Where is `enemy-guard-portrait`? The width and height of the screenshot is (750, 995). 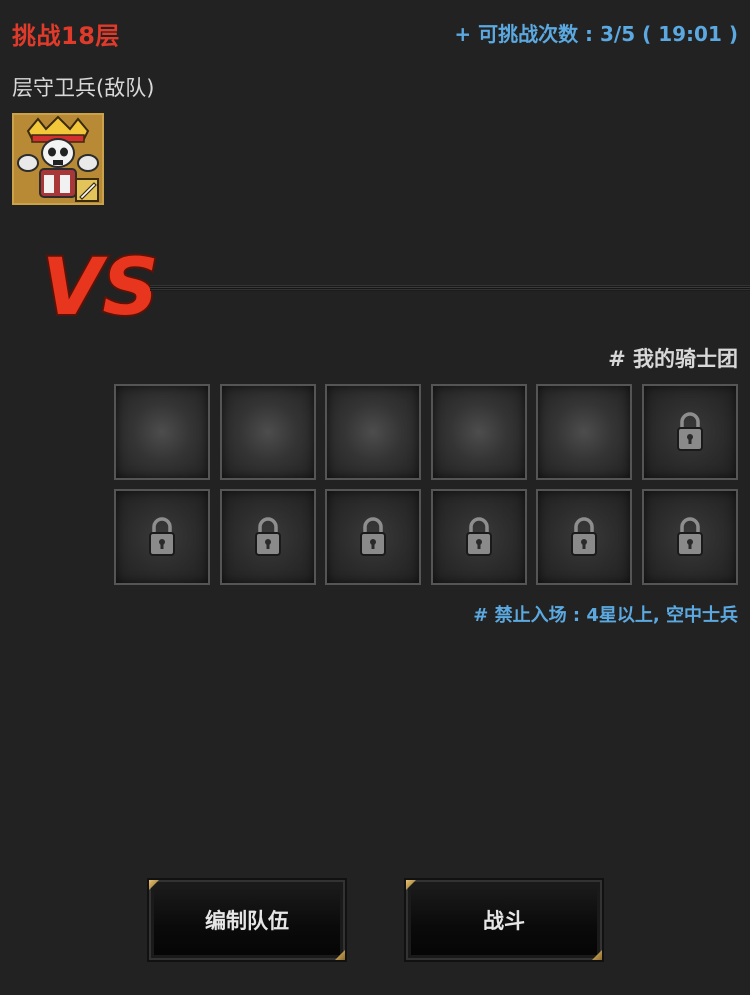
enemy-guard-portrait is located at coordinates (58, 159).